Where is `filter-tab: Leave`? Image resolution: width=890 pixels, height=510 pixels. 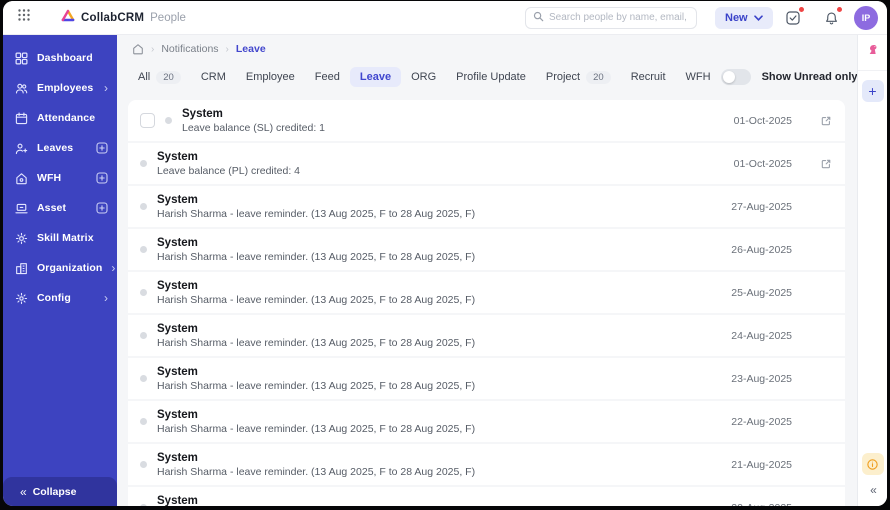
filter-tab: Leave is located at coordinates (375, 77).